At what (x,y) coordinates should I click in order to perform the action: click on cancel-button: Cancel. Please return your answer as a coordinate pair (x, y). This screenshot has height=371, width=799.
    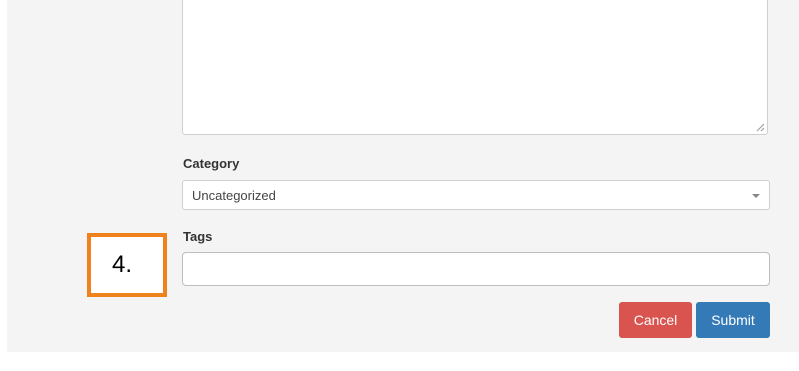
    Looking at the image, I should click on (655, 320).